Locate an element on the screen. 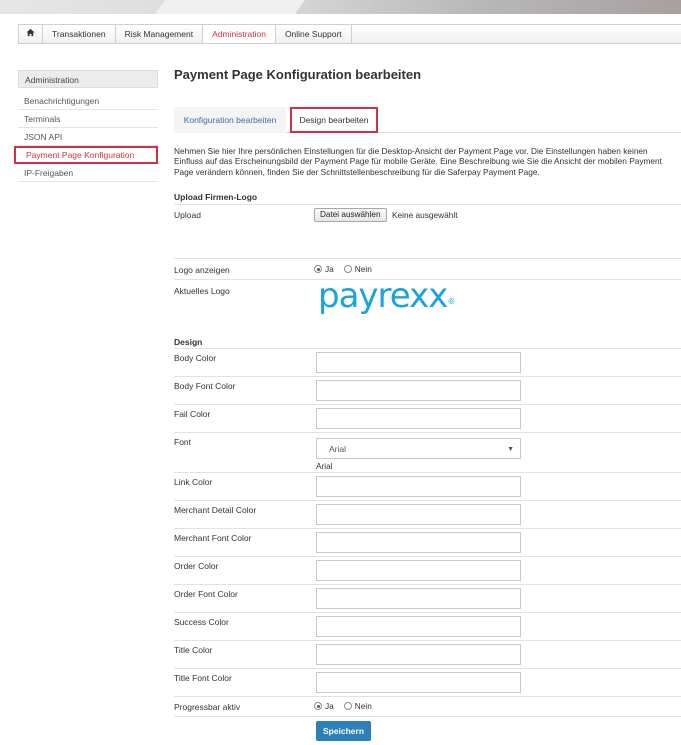 Image resolution: width=681 pixels, height=745 pixels. tab-administration: Administration is located at coordinates (239, 34).